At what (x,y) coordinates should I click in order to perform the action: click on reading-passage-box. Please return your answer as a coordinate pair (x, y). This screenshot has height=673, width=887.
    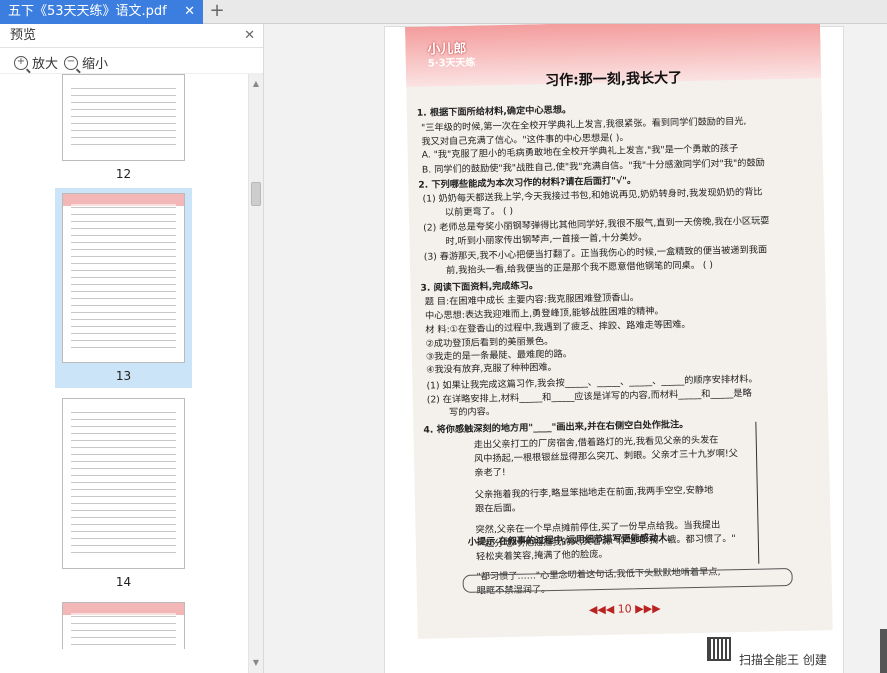
    Looking at the image, I should click on (615, 495).